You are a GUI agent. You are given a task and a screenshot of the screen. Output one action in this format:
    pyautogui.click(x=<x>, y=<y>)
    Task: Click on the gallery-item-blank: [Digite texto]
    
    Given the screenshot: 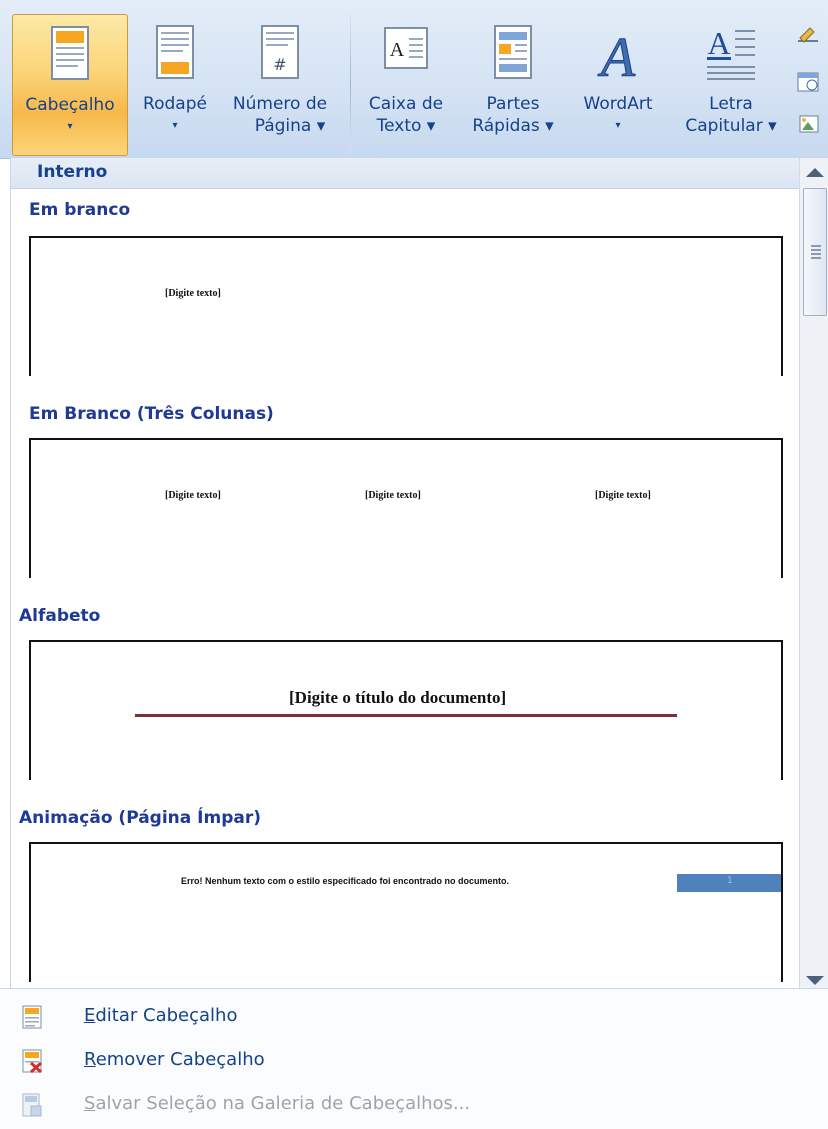 What is the action you would take?
    pyautogui.click(x=406, y=306)
    